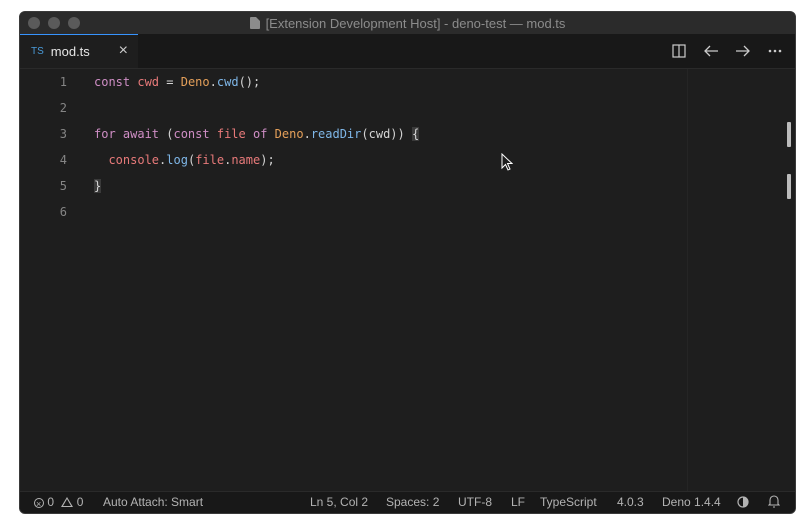 This screenshot has width=809, height=531. What do you see at coordinates (743, 502) in the screenshot?
I see `theme-toggle-icon` at bounding box center [743, 502].